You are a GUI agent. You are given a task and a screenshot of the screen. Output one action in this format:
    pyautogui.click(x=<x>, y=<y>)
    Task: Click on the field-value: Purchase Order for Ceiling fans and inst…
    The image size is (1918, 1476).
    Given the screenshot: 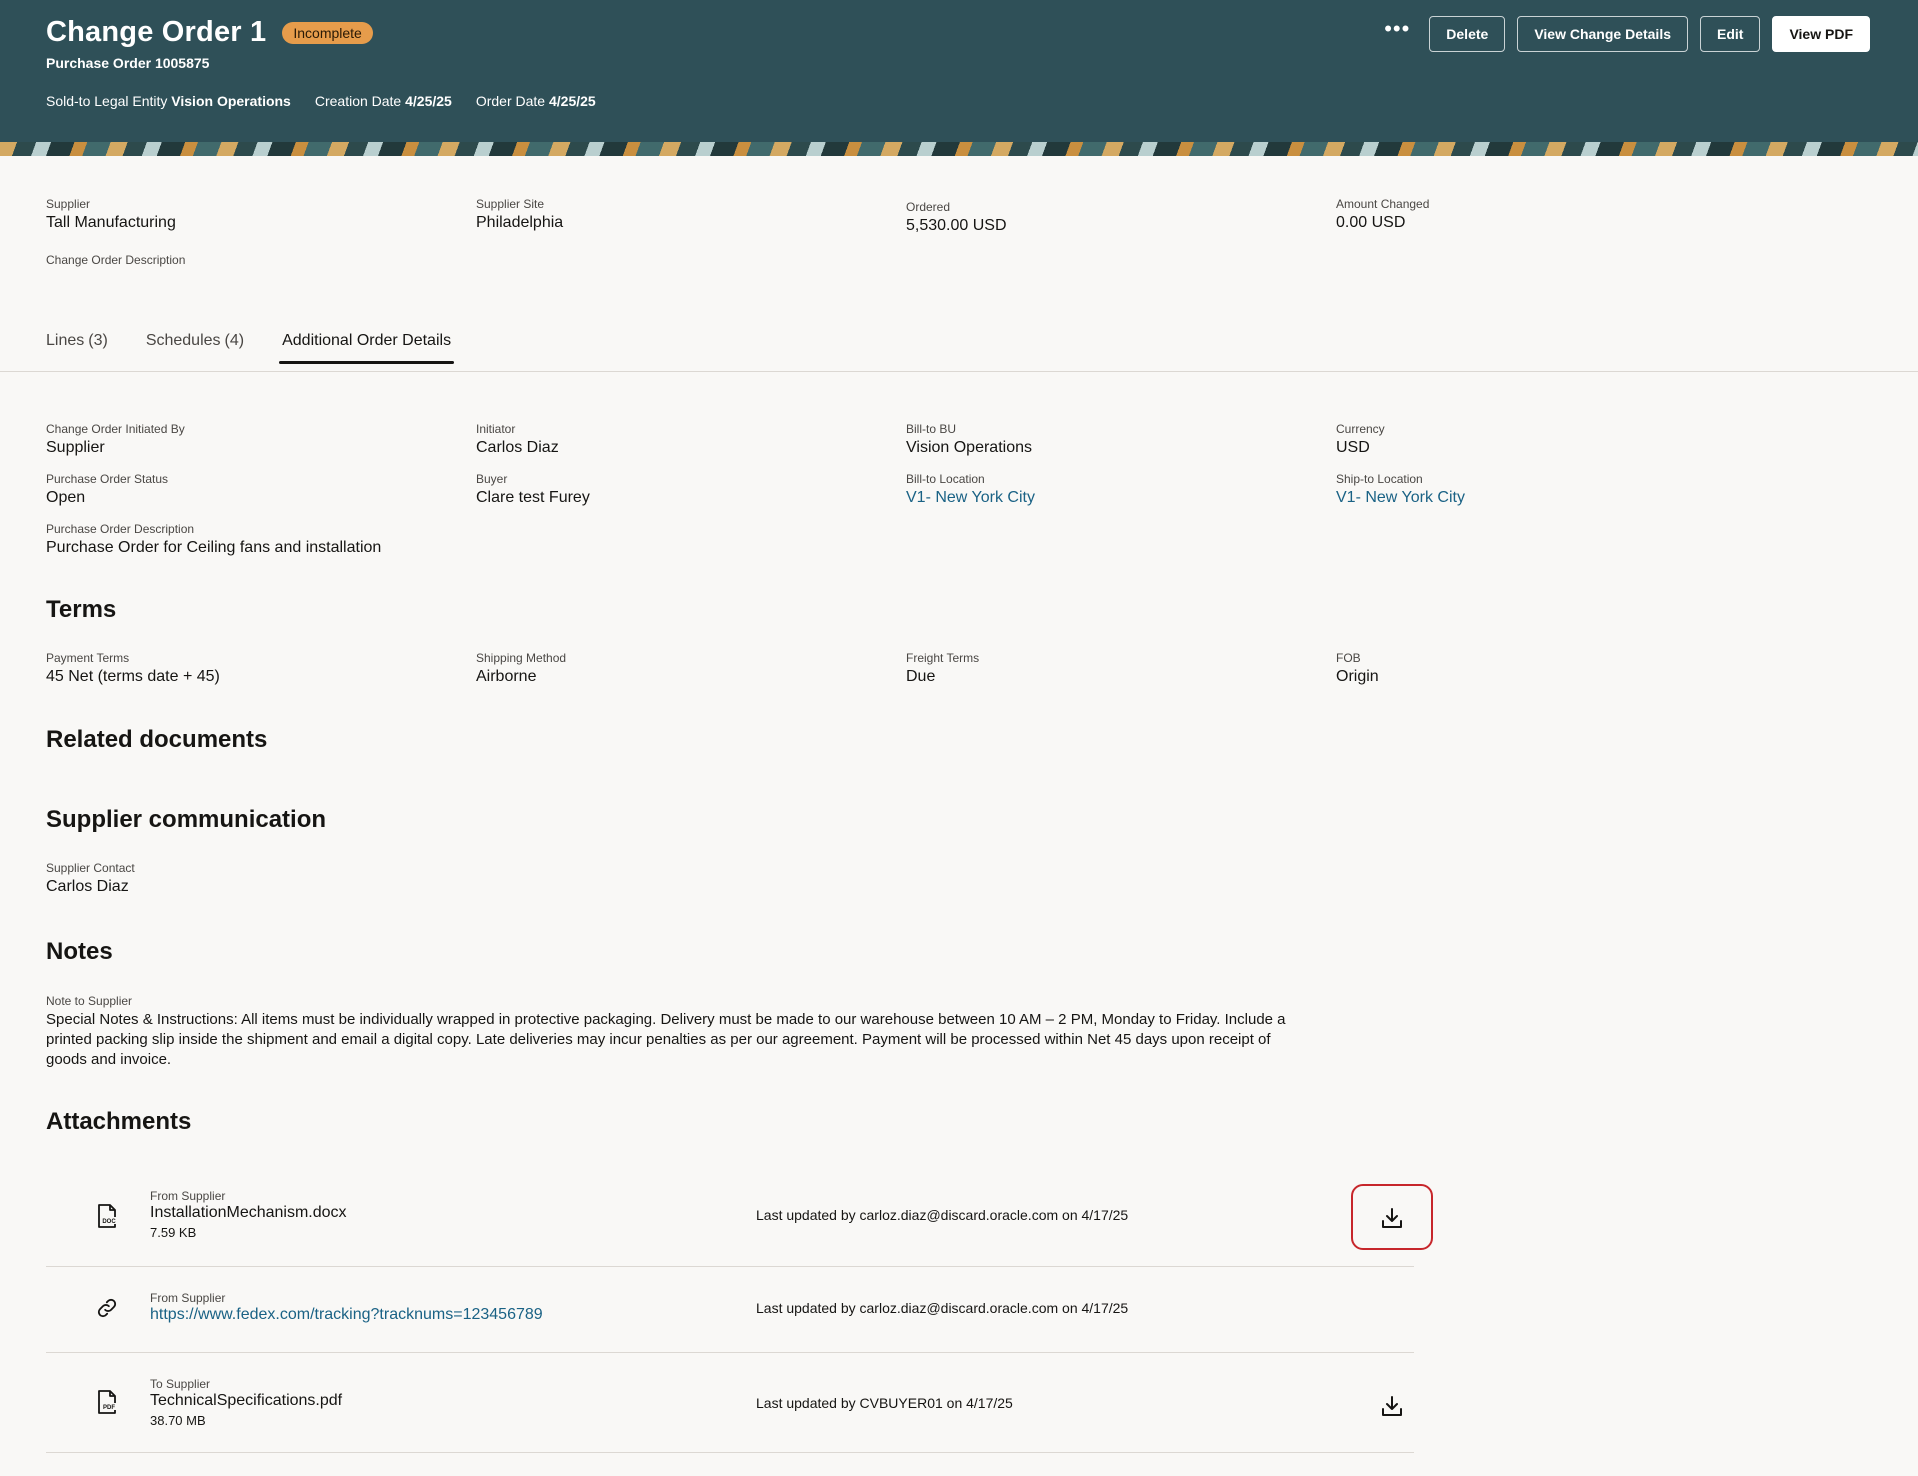 What is the action you would take?
    pyautogui.click(x=214, y=547)
    